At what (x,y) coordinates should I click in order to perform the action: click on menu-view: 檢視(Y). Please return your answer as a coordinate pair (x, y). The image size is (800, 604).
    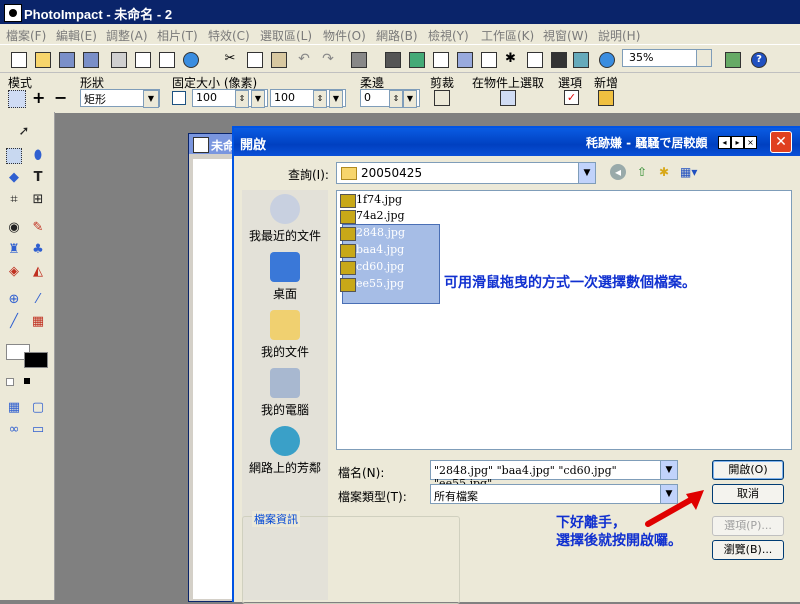
    Looking at the image, I should click on (448, 35).